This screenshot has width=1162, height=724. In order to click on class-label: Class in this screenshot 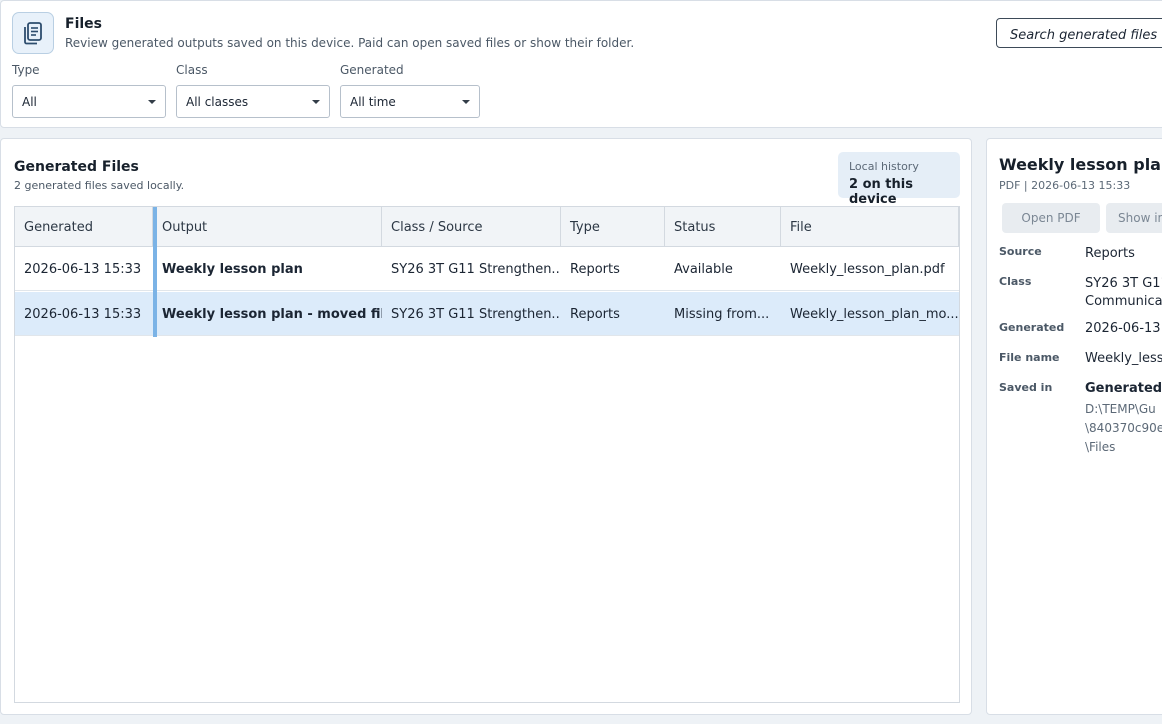, I will do `click(1015, 281)`.